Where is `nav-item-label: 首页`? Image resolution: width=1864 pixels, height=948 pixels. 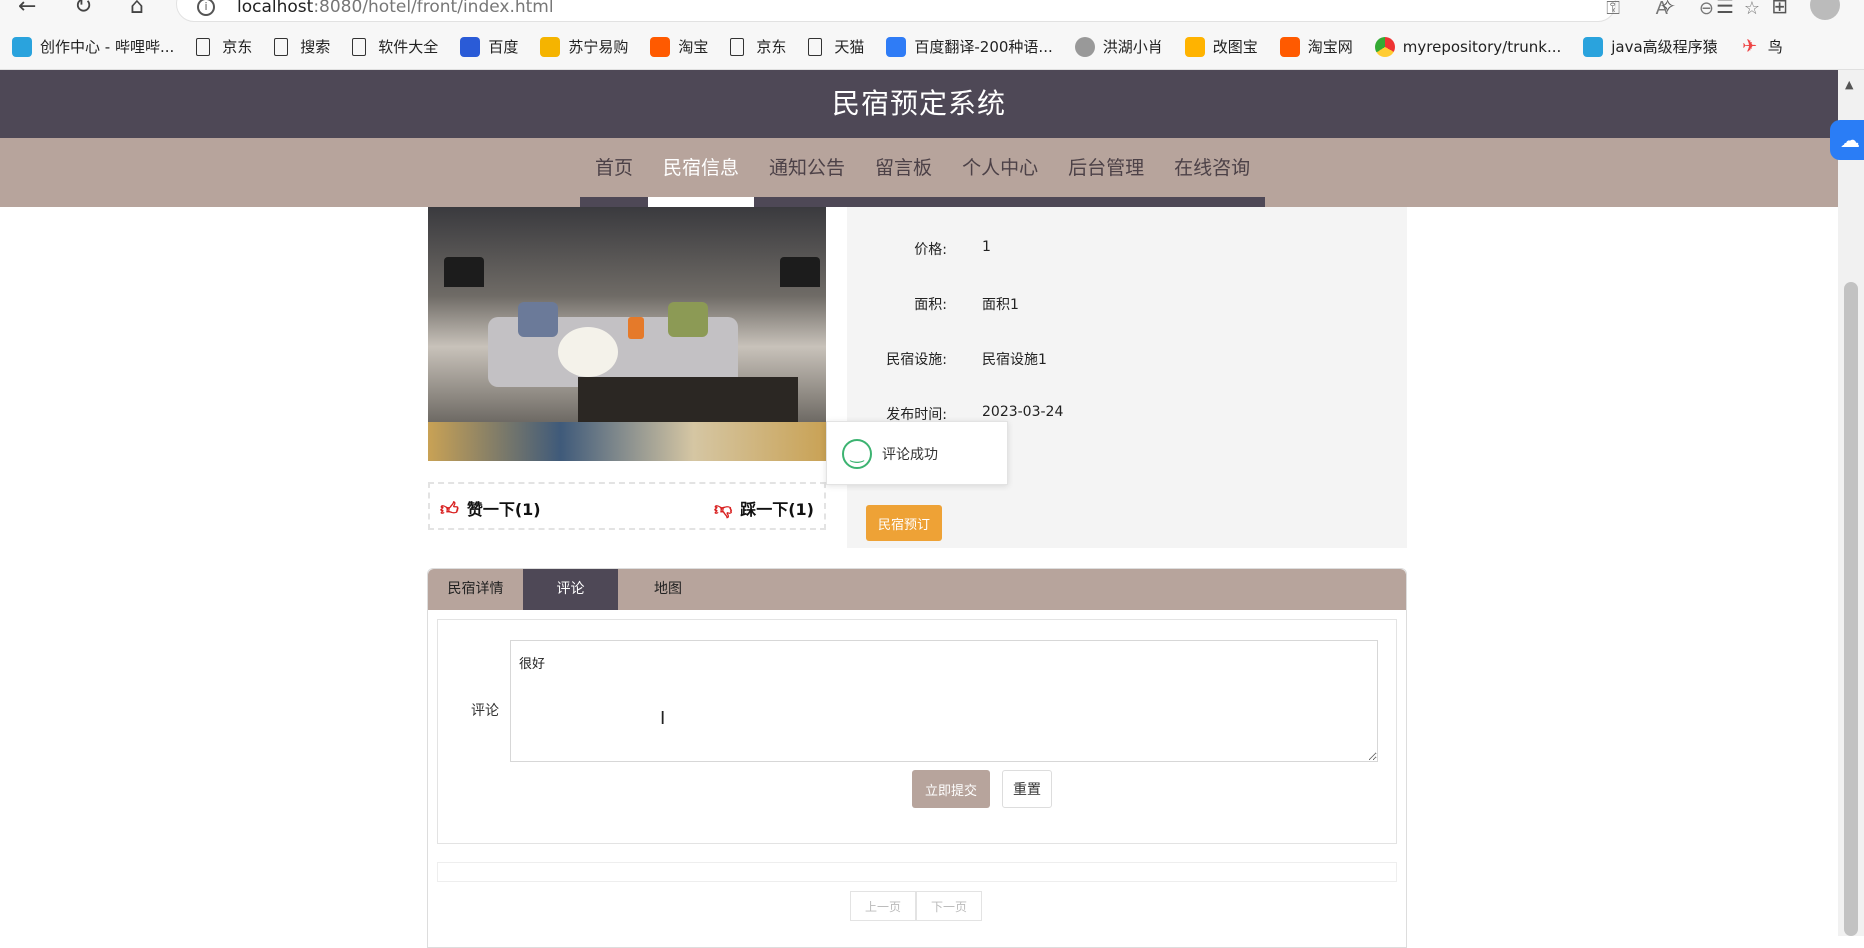
nav-item-label: 首页 is located at coordinates (614, 168).